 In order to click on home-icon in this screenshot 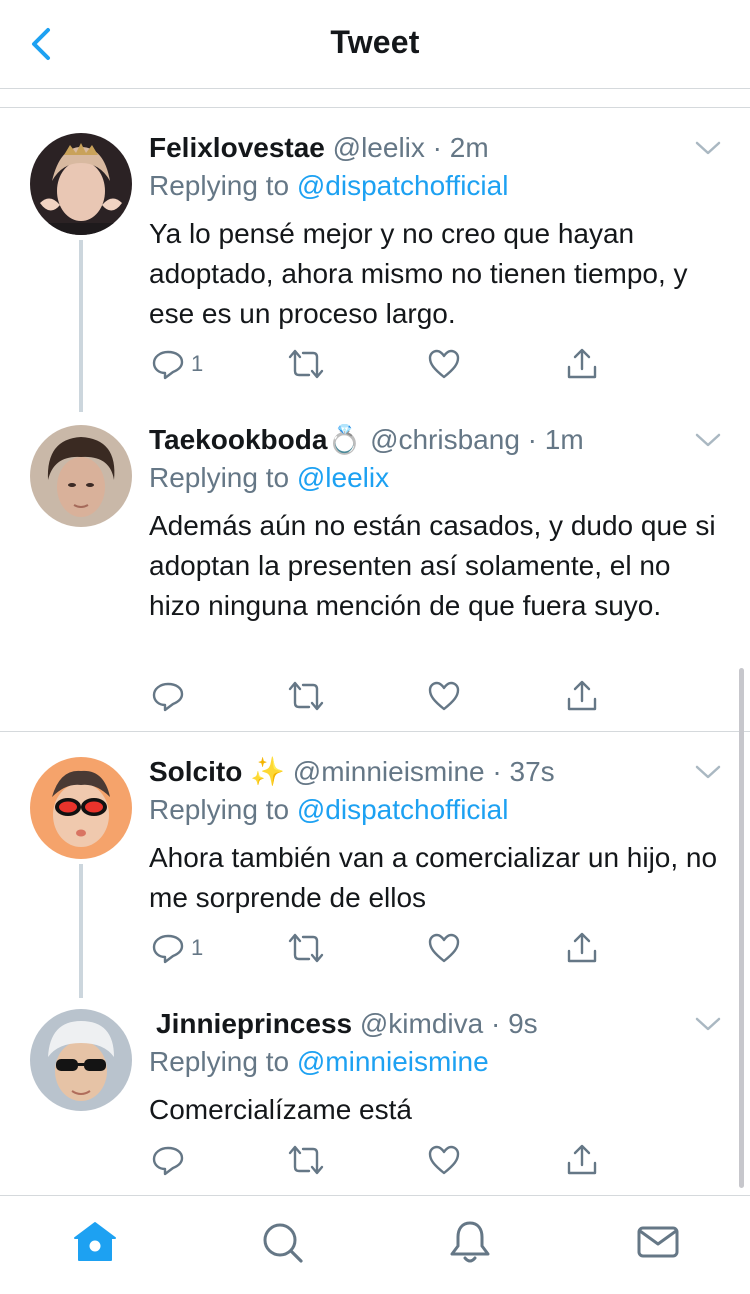, I will do `click(95, 1241)`.